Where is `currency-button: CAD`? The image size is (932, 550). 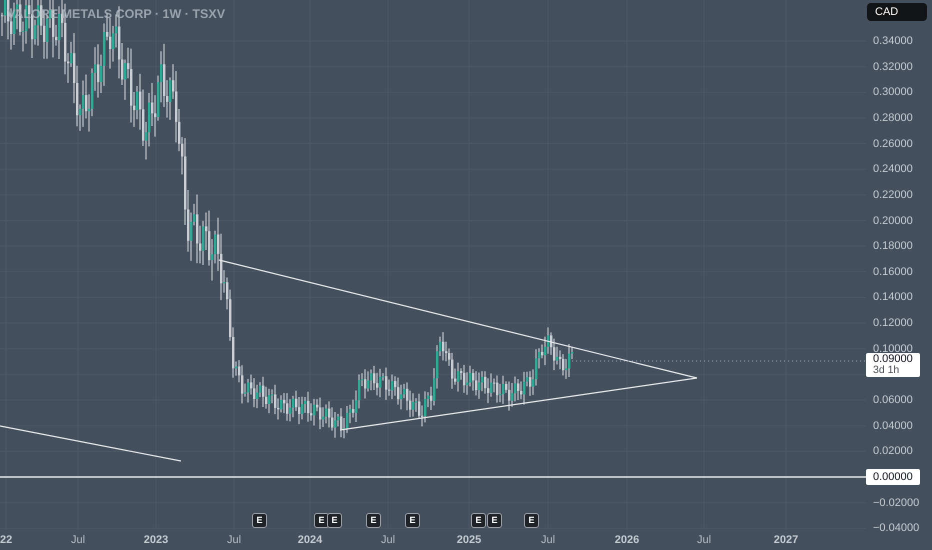 currency-button: CAD is located at coordinates (897, 12).